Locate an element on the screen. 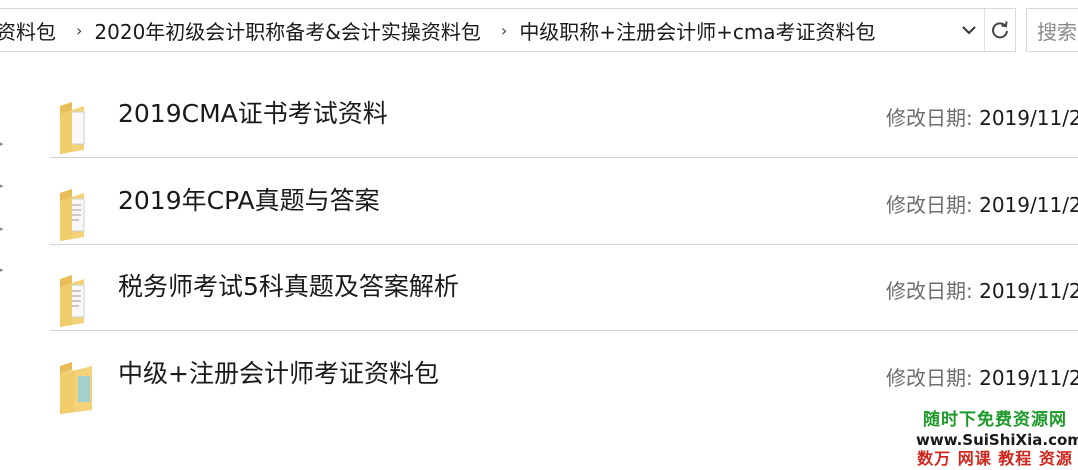 This screenshot has height=470, width=1078. file-name: 2019年CPA真题与答案 is located at coordinates (249, 199).